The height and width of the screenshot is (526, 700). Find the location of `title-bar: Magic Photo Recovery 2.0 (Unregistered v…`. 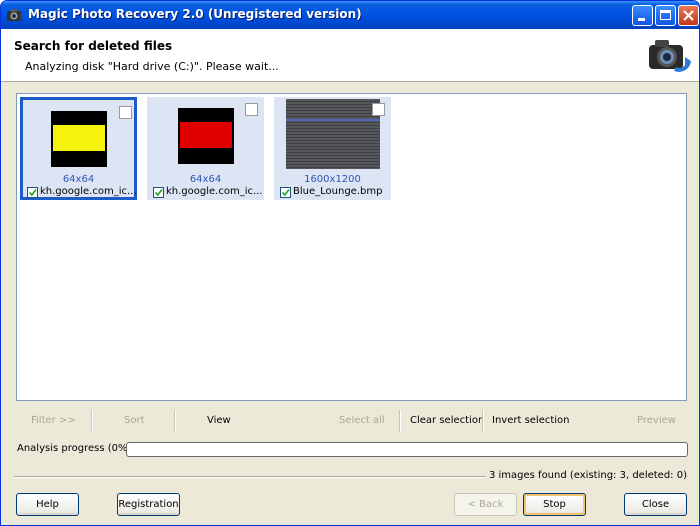

title-bar: Magic Photo Recovery 2.0 (Unregistered v… is located at coordinates (350, 15).